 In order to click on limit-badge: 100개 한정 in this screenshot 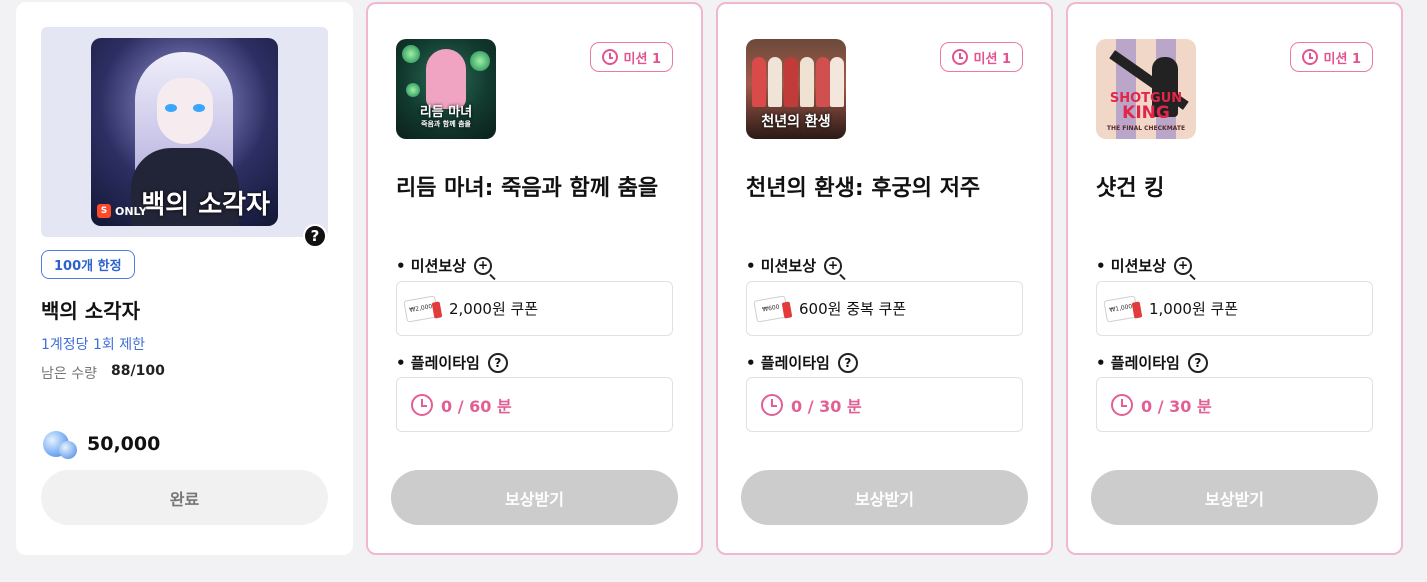, I will do `click(88, 264)`.